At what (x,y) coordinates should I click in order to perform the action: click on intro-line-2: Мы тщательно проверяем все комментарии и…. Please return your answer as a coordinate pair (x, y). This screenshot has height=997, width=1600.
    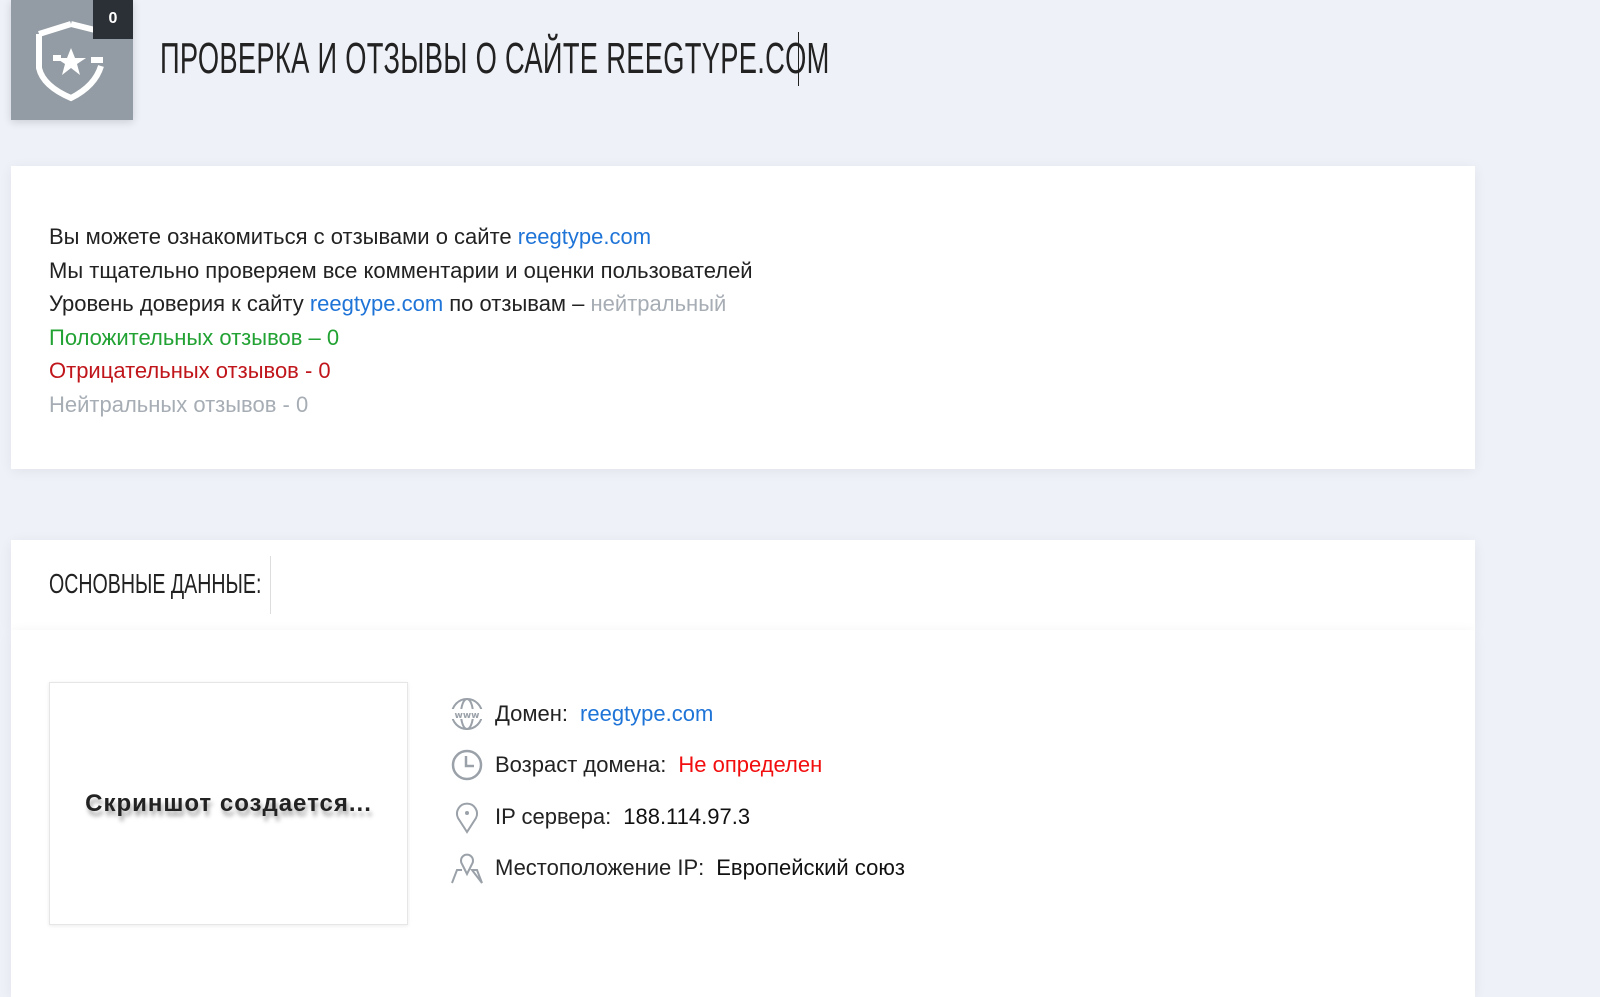
    Looking at the image, I should click on (401, 270).